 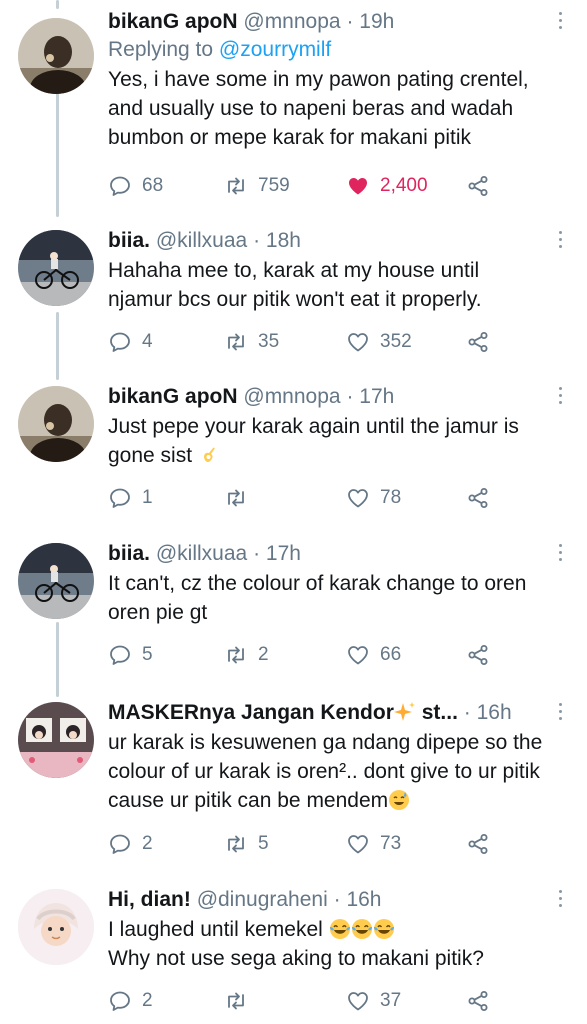 I want to click on sweat-smile-emoji, so click(x=399, y=800).